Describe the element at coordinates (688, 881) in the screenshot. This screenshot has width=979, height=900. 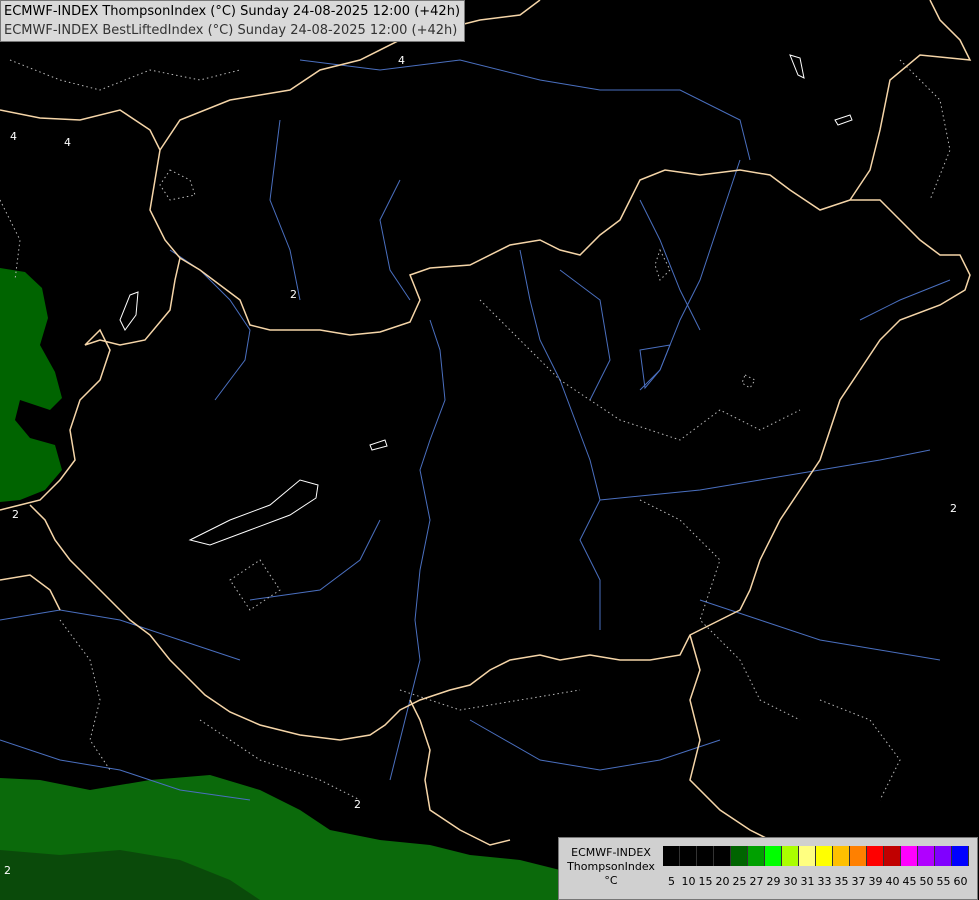
I see `legend-tick-label: 10` at that location.